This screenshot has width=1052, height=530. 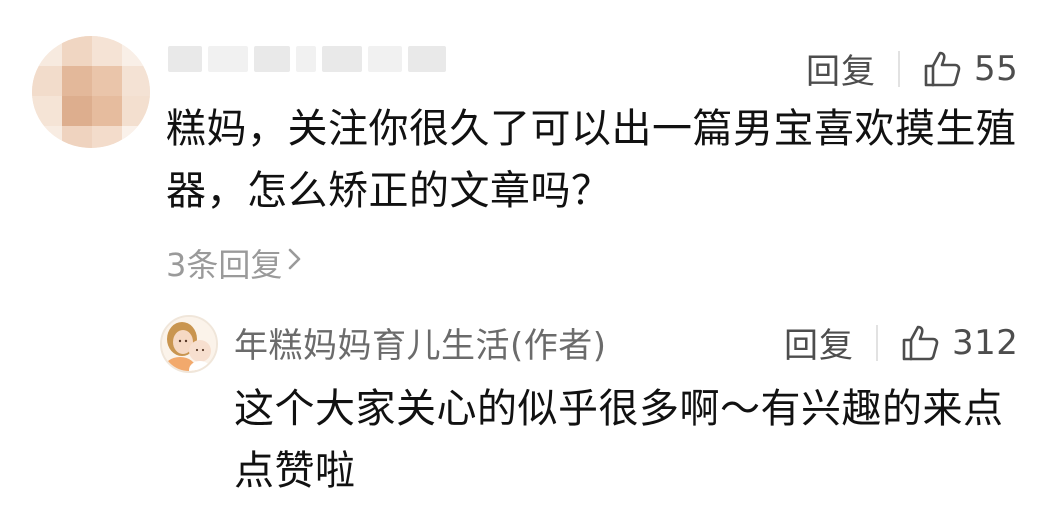 What do you see at coordinates (912, 68) in the screenshot?
I see `main-comment-actions: 回复 55` at bounding box center [912, 68].